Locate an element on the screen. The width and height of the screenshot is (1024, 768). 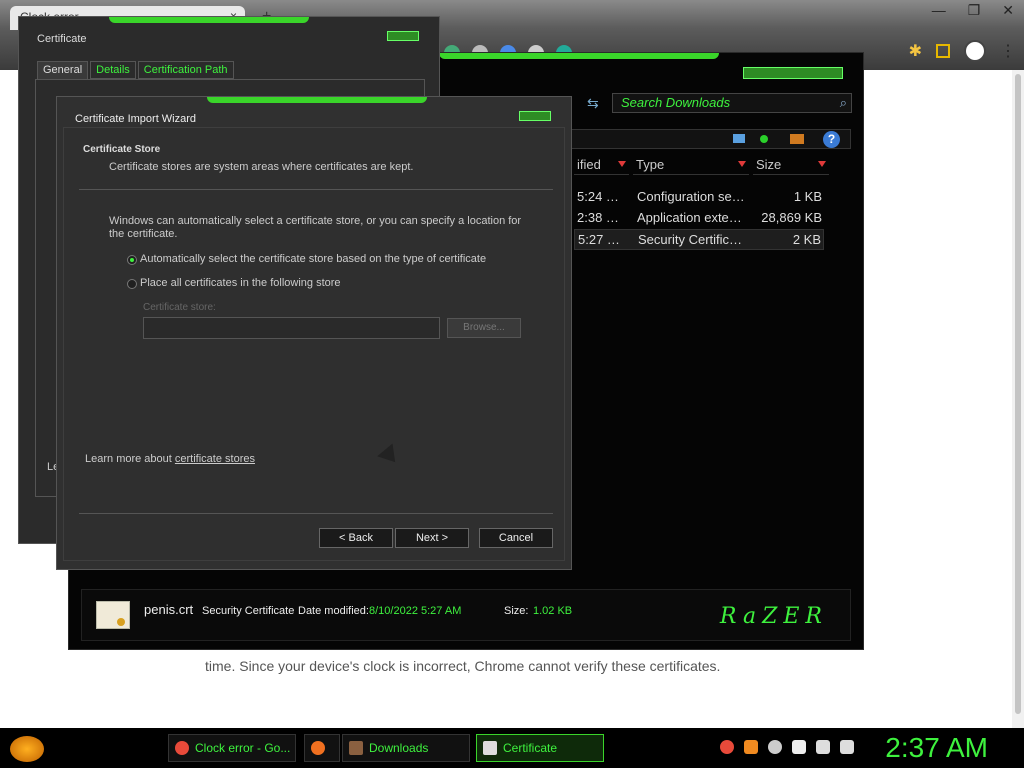
volume-icon is located at coordinates (847, 747).